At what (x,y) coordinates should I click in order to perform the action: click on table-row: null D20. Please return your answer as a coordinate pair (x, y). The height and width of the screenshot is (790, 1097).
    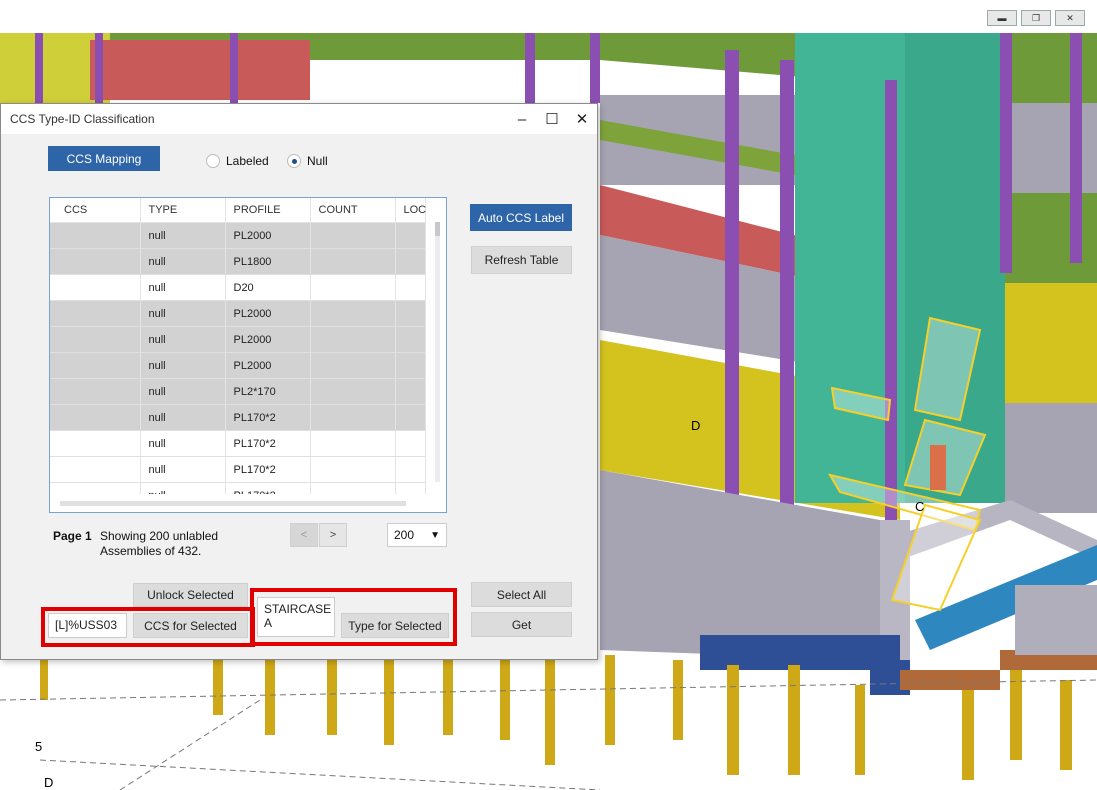
    Looking at the image, I should click on (238, 287).